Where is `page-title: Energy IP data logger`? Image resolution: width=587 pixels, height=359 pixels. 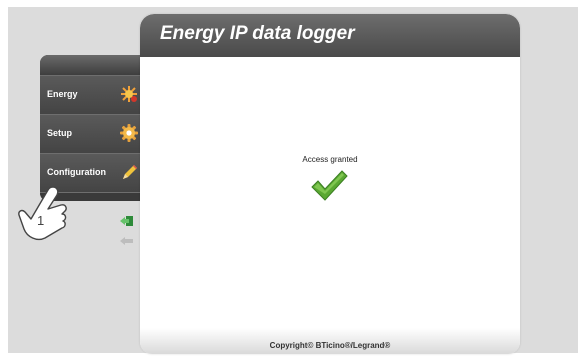 page-title: Energy IP data logger is located at coordinates (257, 33).